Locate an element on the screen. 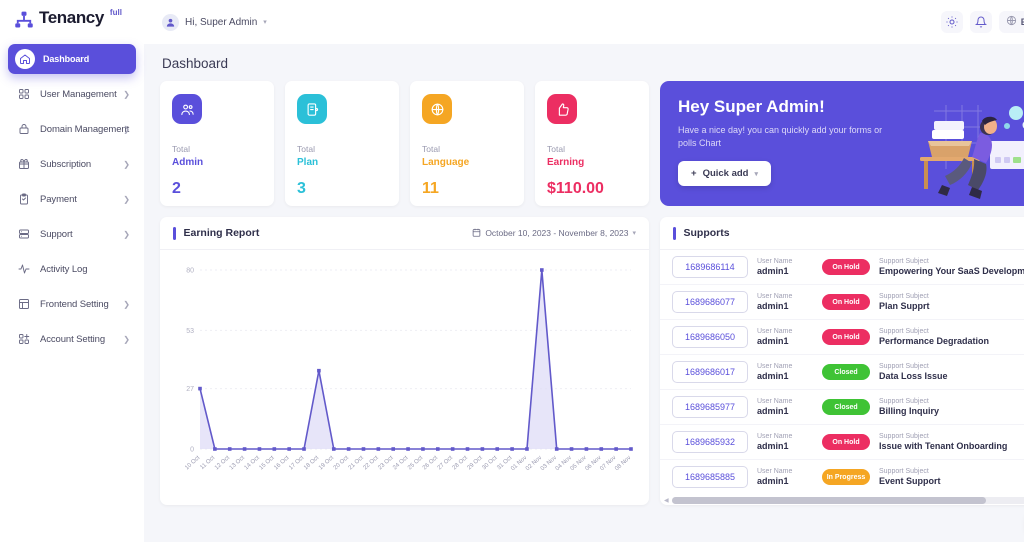  scrollbar-track is located at coordinates (847, 500).